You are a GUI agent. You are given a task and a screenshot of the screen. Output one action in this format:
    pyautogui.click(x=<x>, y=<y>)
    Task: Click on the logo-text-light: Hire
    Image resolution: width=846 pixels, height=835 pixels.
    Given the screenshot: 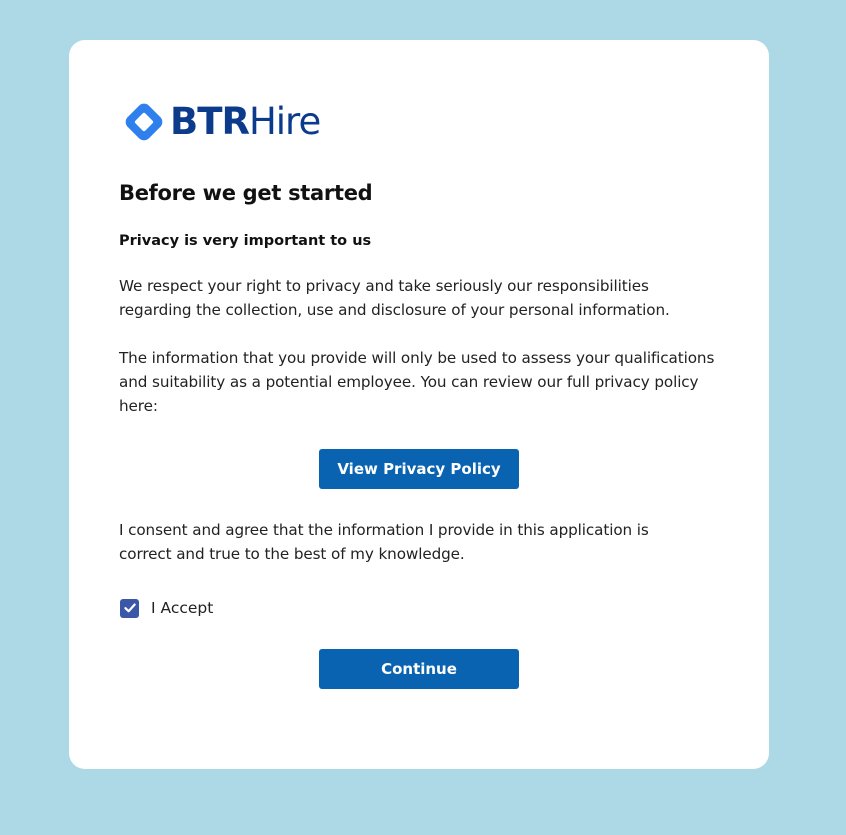 What is the action you would take?
    pyautogui.click(x=284, y=121)
    